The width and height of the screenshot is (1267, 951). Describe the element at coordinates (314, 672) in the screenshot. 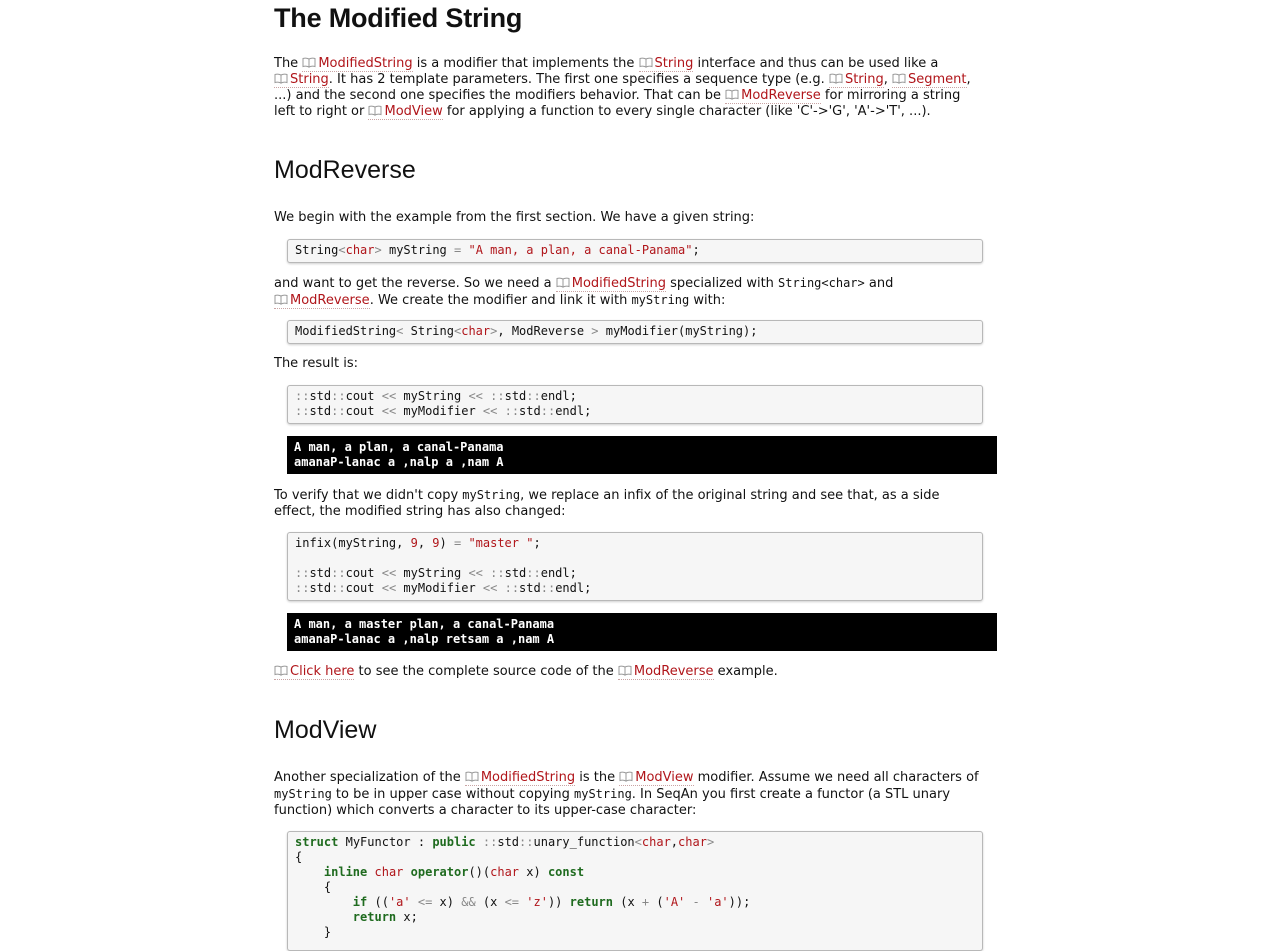

I see `click-here-link: Click here` at that location.